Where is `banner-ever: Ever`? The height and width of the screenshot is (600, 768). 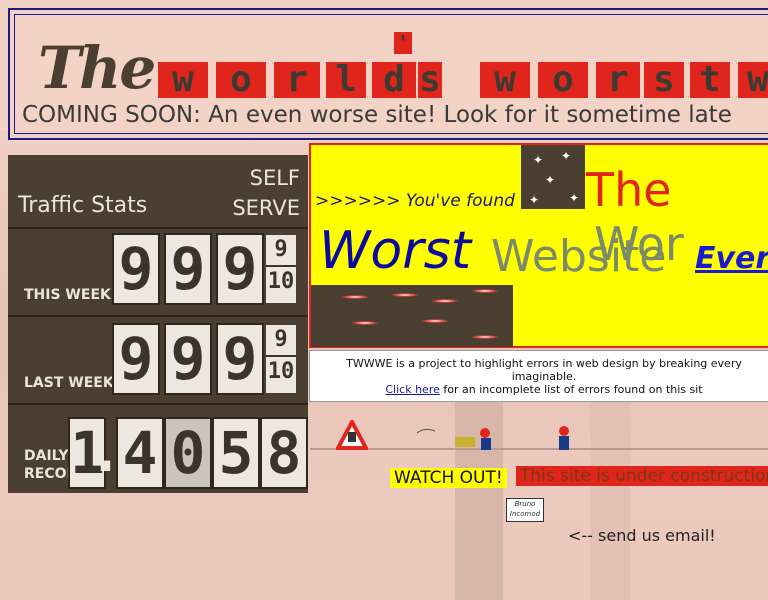
banner-ever: Ever is located at coordinates (731, 258).